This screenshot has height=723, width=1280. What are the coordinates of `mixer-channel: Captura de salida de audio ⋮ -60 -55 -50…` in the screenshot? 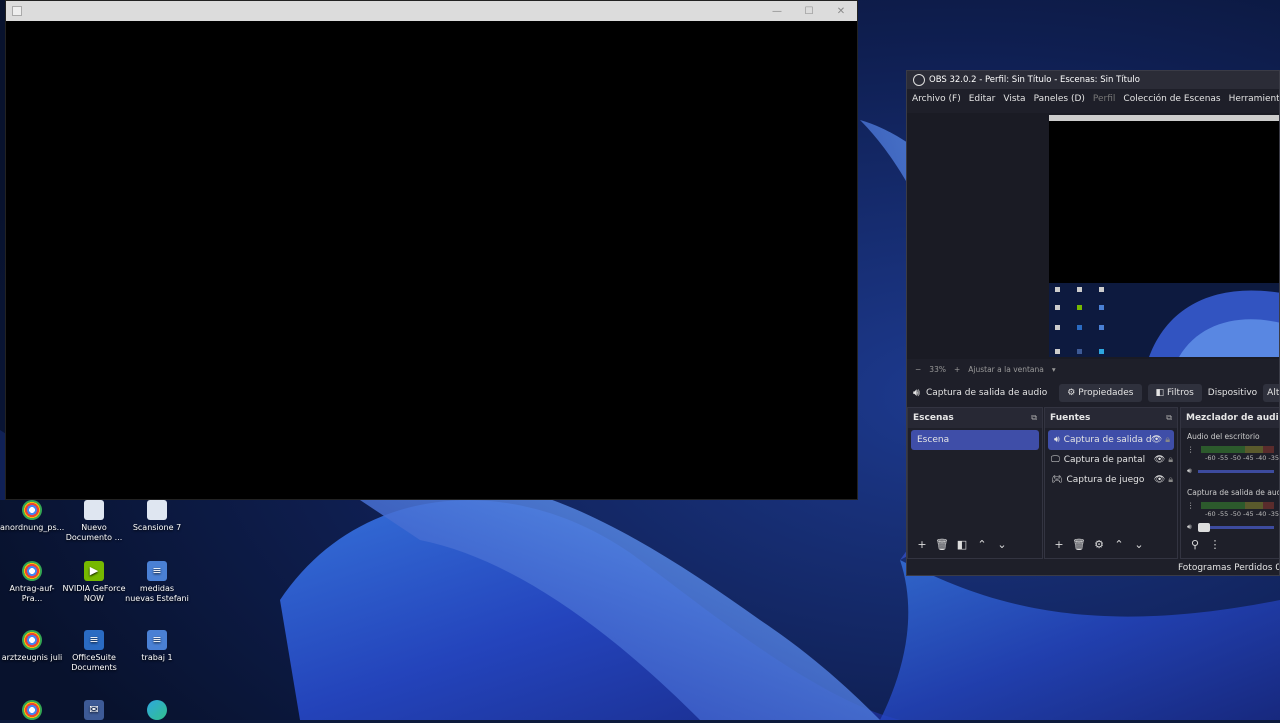 It's located at (1230, 508).